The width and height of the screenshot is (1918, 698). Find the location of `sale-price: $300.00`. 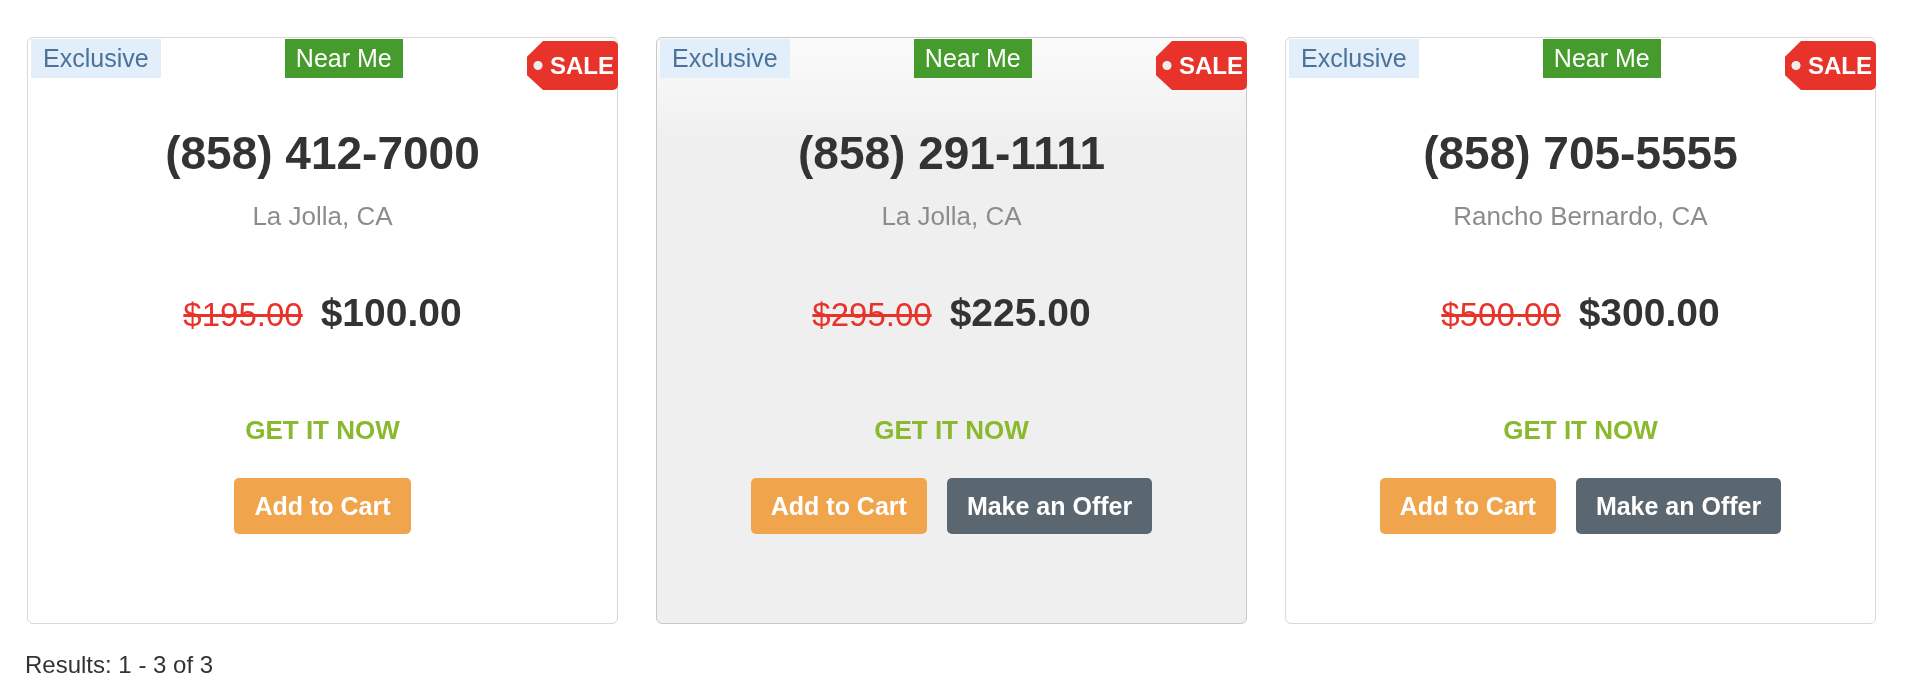

sale-price: $300.00 is located at coordinates (1649, 313).